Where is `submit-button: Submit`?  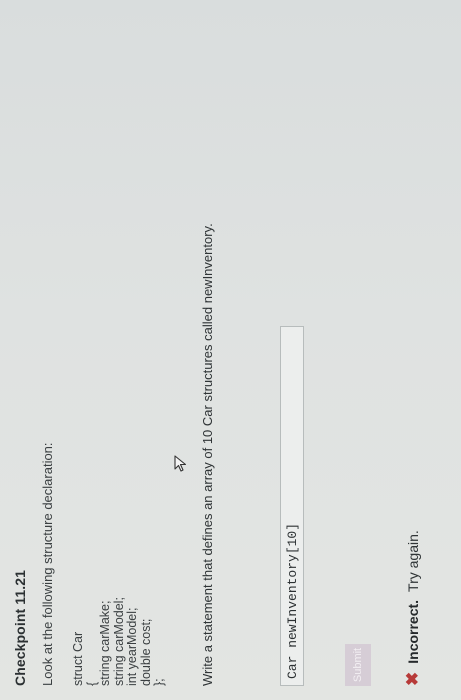 submit-button: Submit is located at coordinates (358, 665).